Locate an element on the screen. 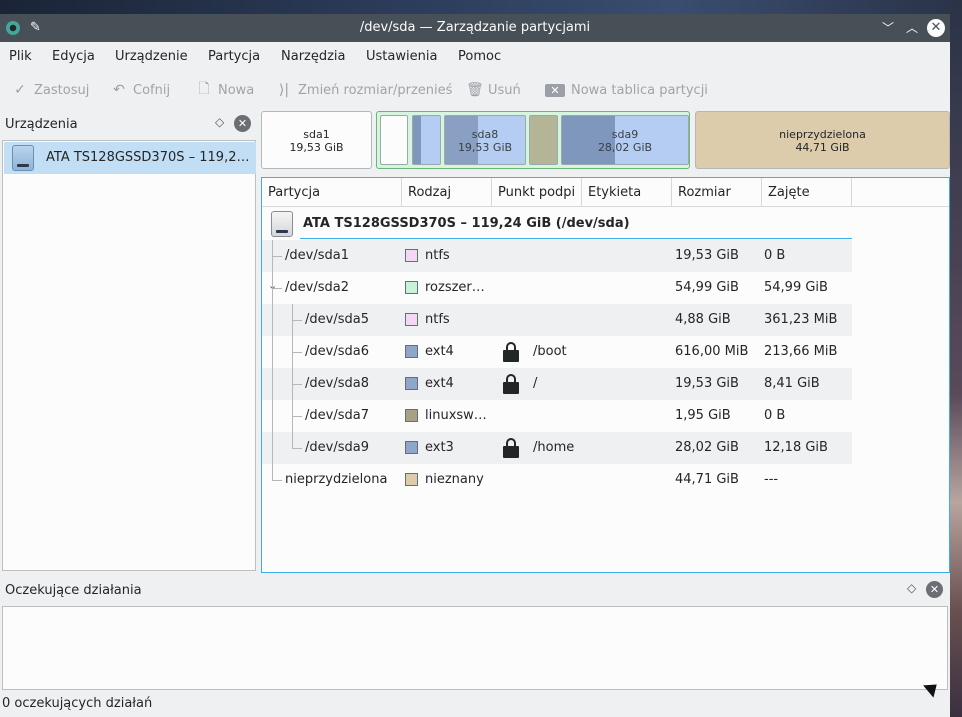 Image resolution: width=962 pixels, height=717 pixels. table-row: /dev/sda5 ntfs 4,88 GiB 361,23 MiB is located at coordinates (557, 320).